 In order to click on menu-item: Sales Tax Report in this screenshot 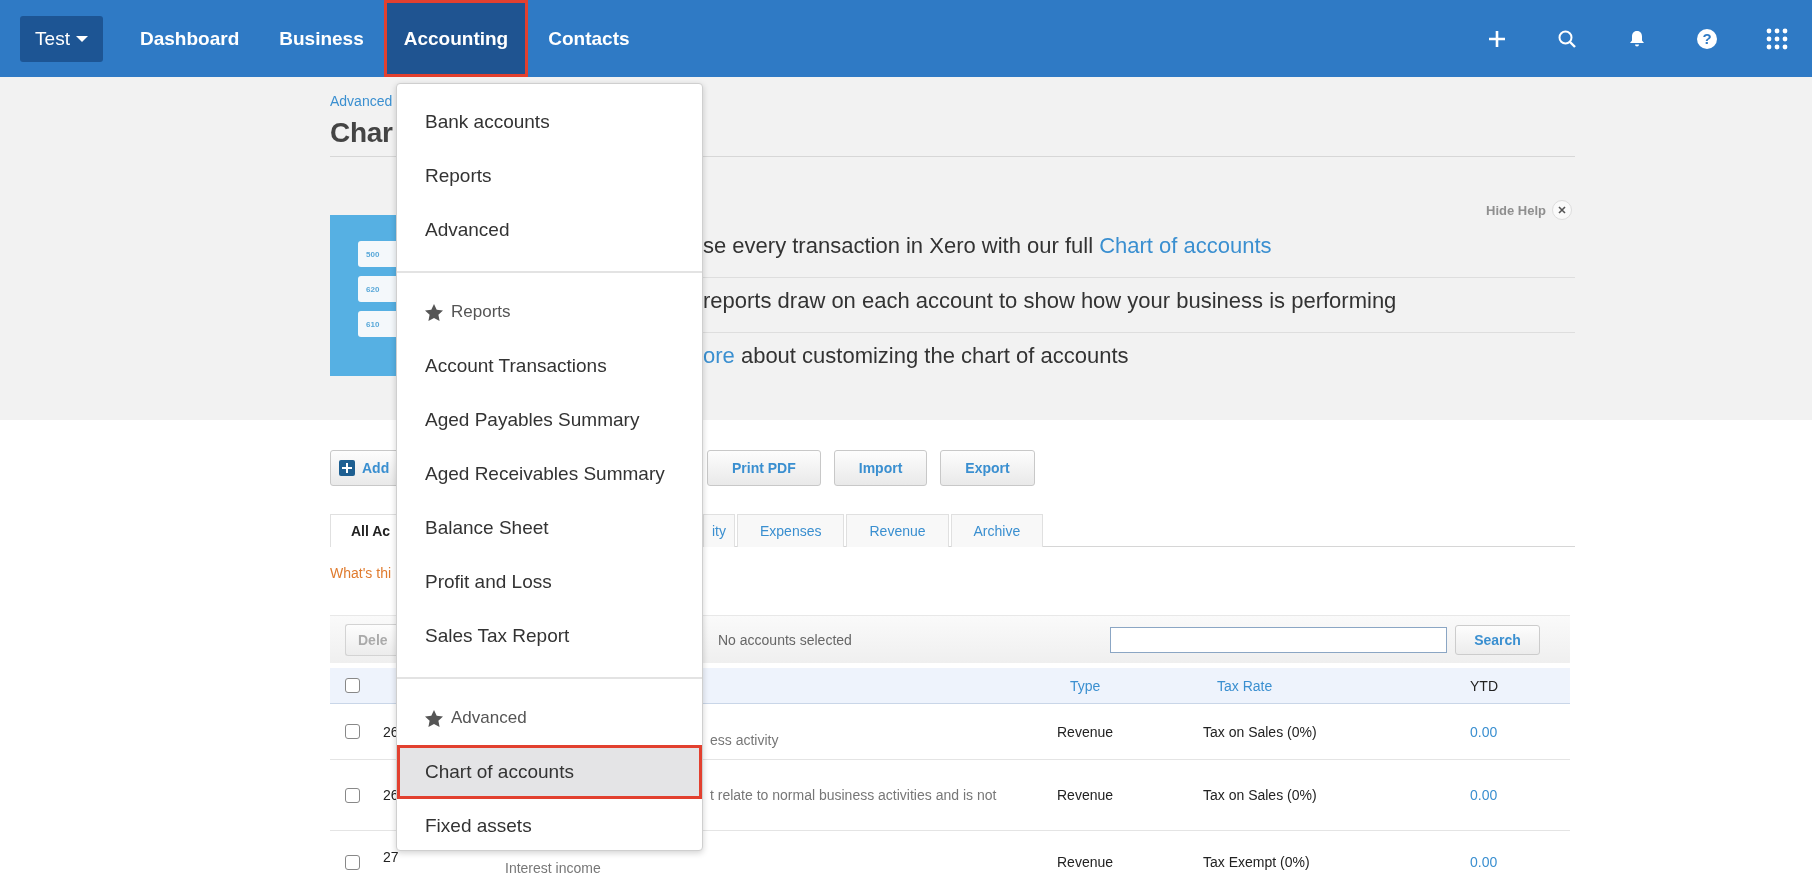, I will do `click(549, 636)`.